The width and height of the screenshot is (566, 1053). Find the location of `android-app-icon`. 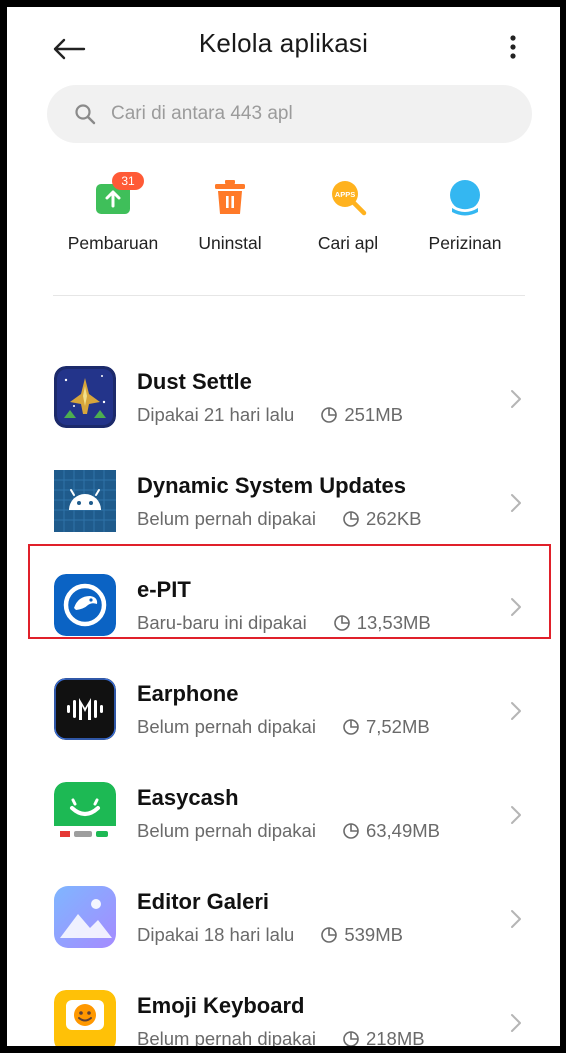

android-app-icon is located at coordinates (85, 501).